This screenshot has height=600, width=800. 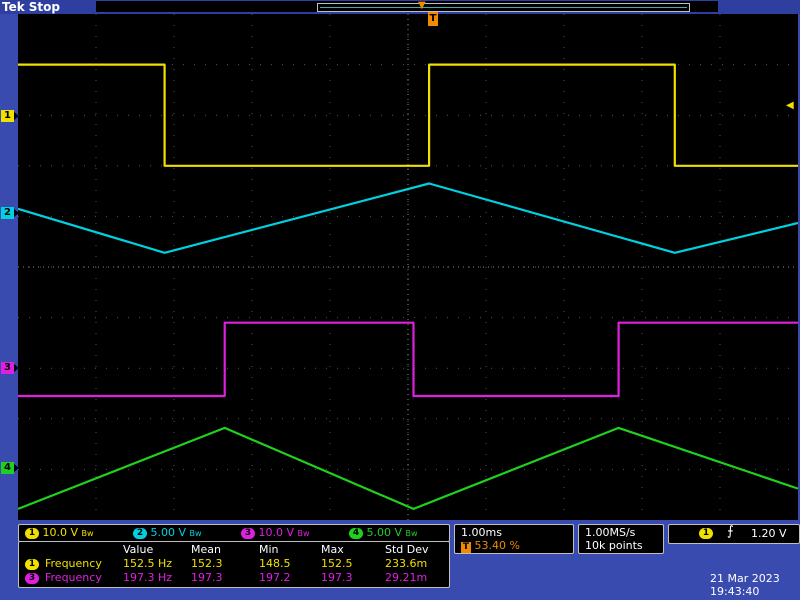 I want to click on ch3-scale-value: 10.0 V, so click(x=276, y=532).